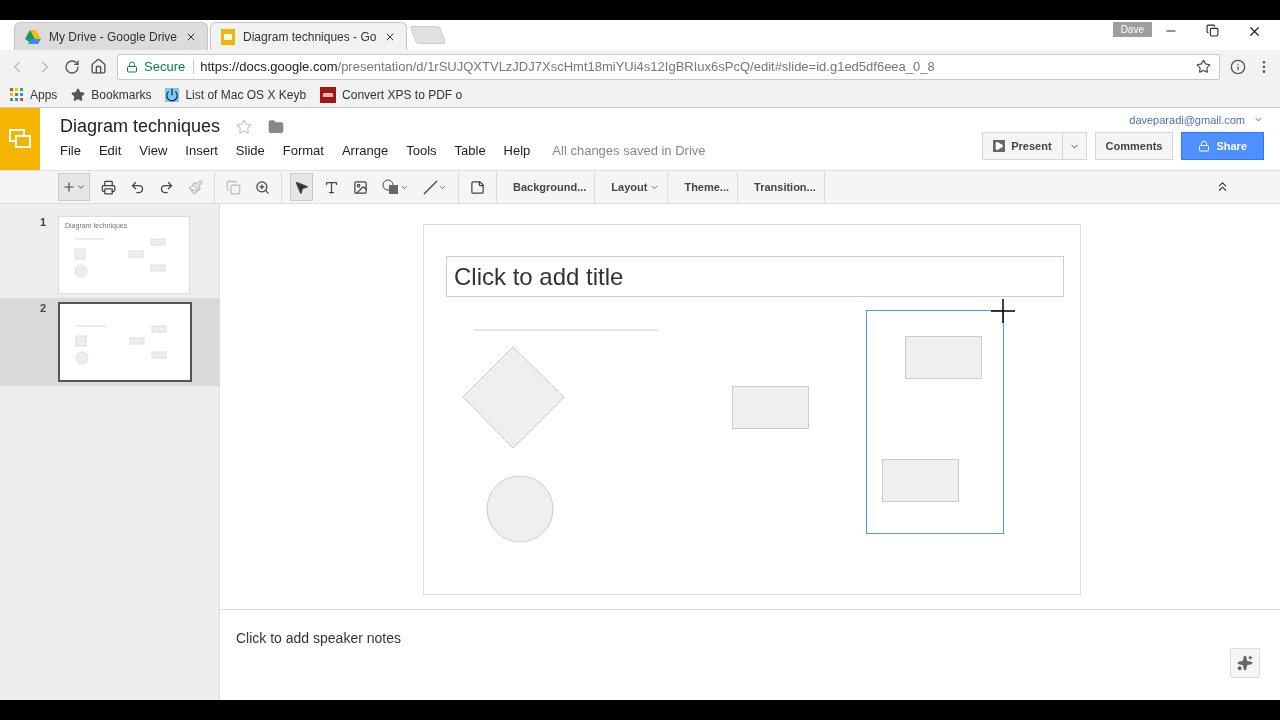 The image size is (1280, 720). Describe the element at coordinates (125, 342) in the screenshot. I see `slide-thumbnail` at that location.